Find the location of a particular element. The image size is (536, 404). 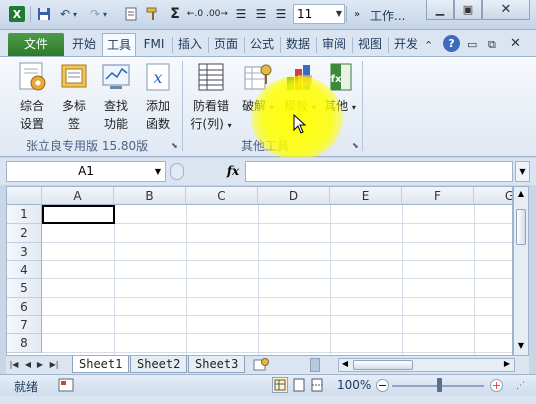

lookup-function-button: 查找 功能 is located at coordinates (116, 97).